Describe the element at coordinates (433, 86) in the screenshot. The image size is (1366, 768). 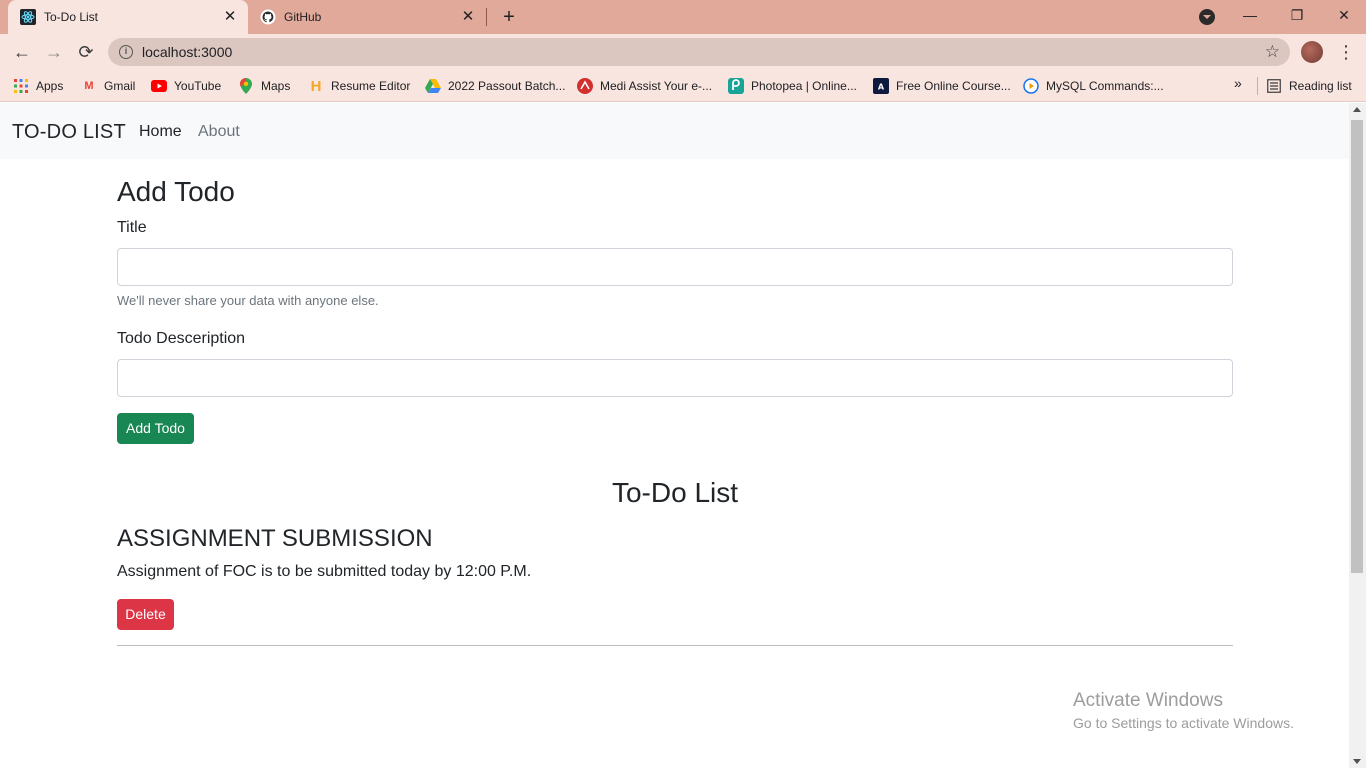
I see `drive-icon` at that location.